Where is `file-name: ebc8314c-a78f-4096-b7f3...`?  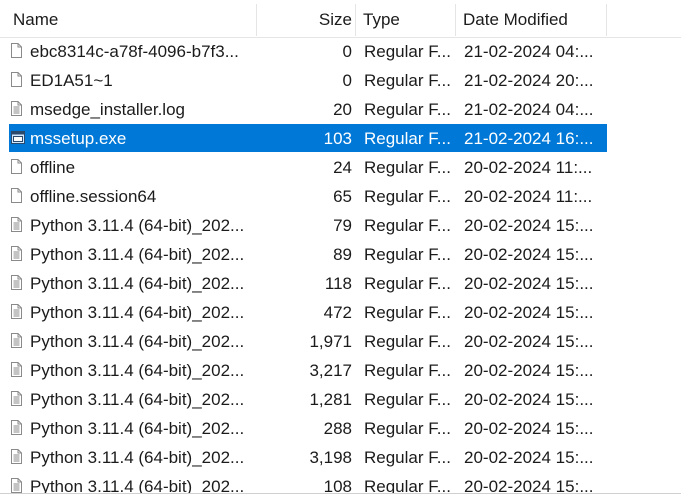 file-name: ebc8314c-a78f-4096-b7f3... is located at coordinates (134, 51).